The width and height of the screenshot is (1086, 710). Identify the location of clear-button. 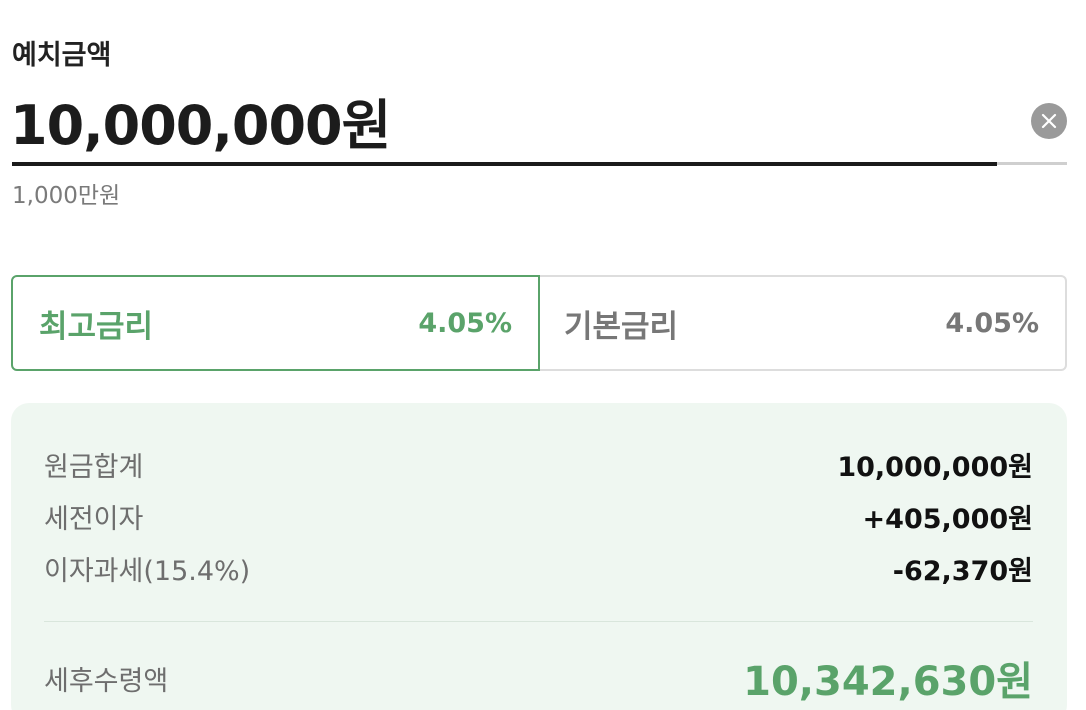
(1049, 121).